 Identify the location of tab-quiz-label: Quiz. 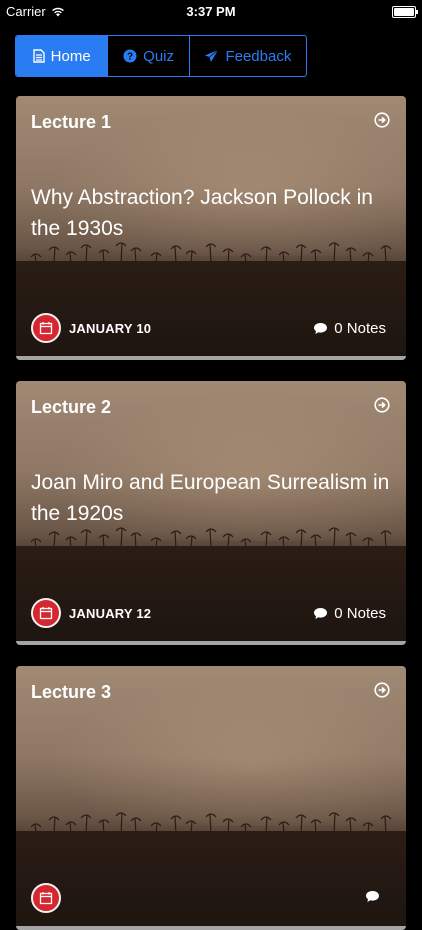
(158, 56).